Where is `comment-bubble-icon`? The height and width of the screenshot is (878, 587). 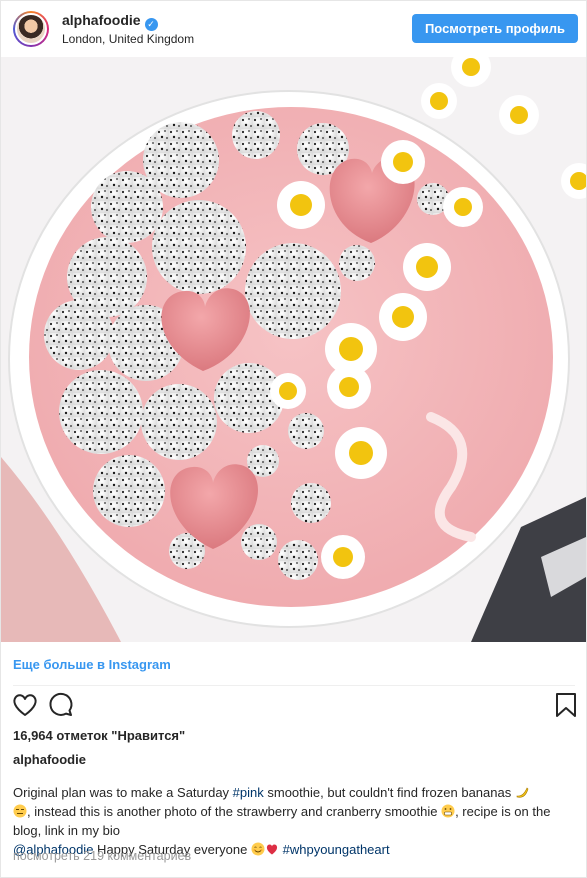
comment-bubble-icon is located at coordinates (61, 705).